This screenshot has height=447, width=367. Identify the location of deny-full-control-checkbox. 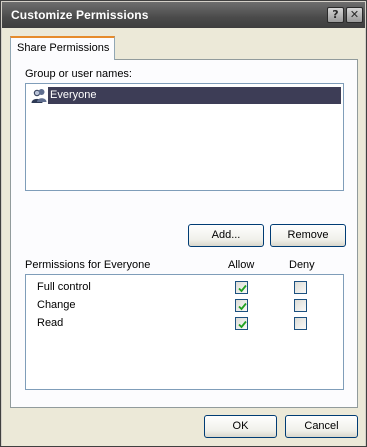
(300, 287).